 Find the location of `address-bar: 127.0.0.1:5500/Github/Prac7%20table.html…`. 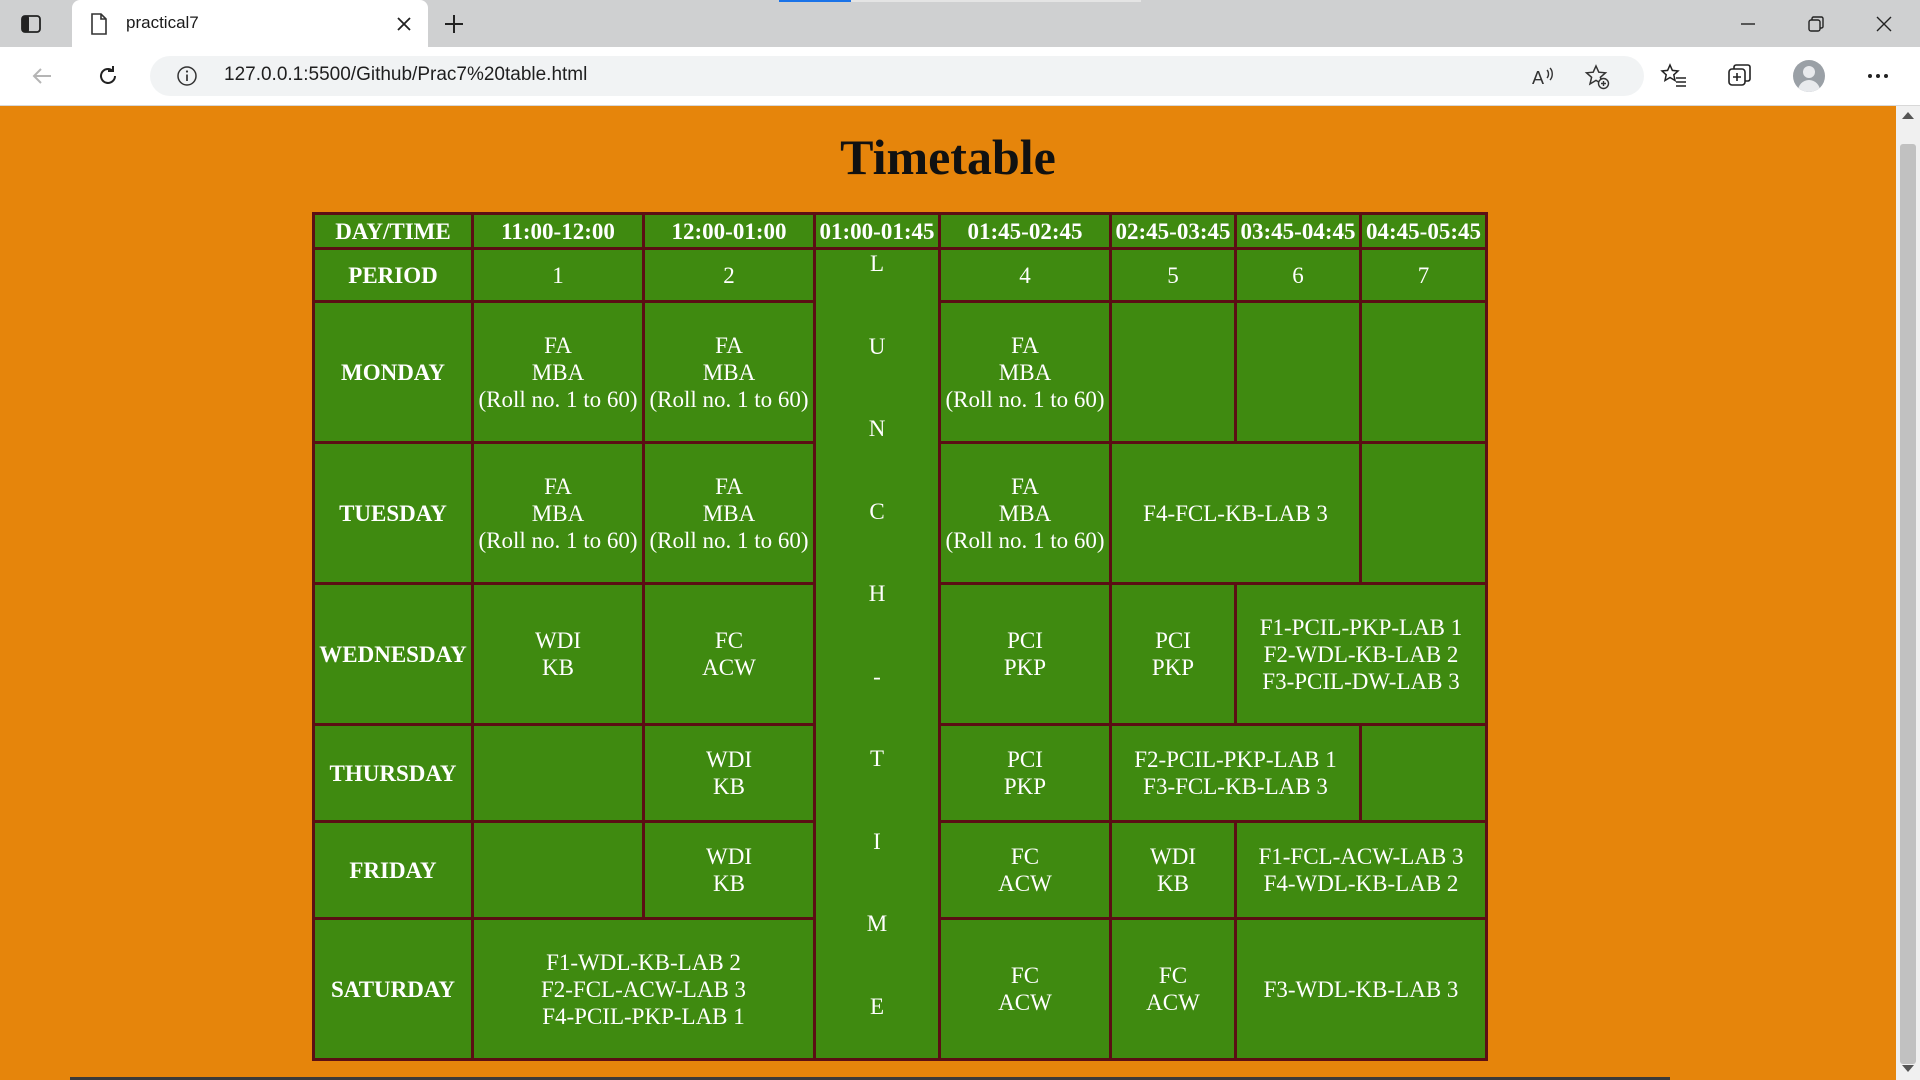

address-bar: 127.0.0.1:5500/Github/Prac7%20table.html… is located at coordinates (897, 76).